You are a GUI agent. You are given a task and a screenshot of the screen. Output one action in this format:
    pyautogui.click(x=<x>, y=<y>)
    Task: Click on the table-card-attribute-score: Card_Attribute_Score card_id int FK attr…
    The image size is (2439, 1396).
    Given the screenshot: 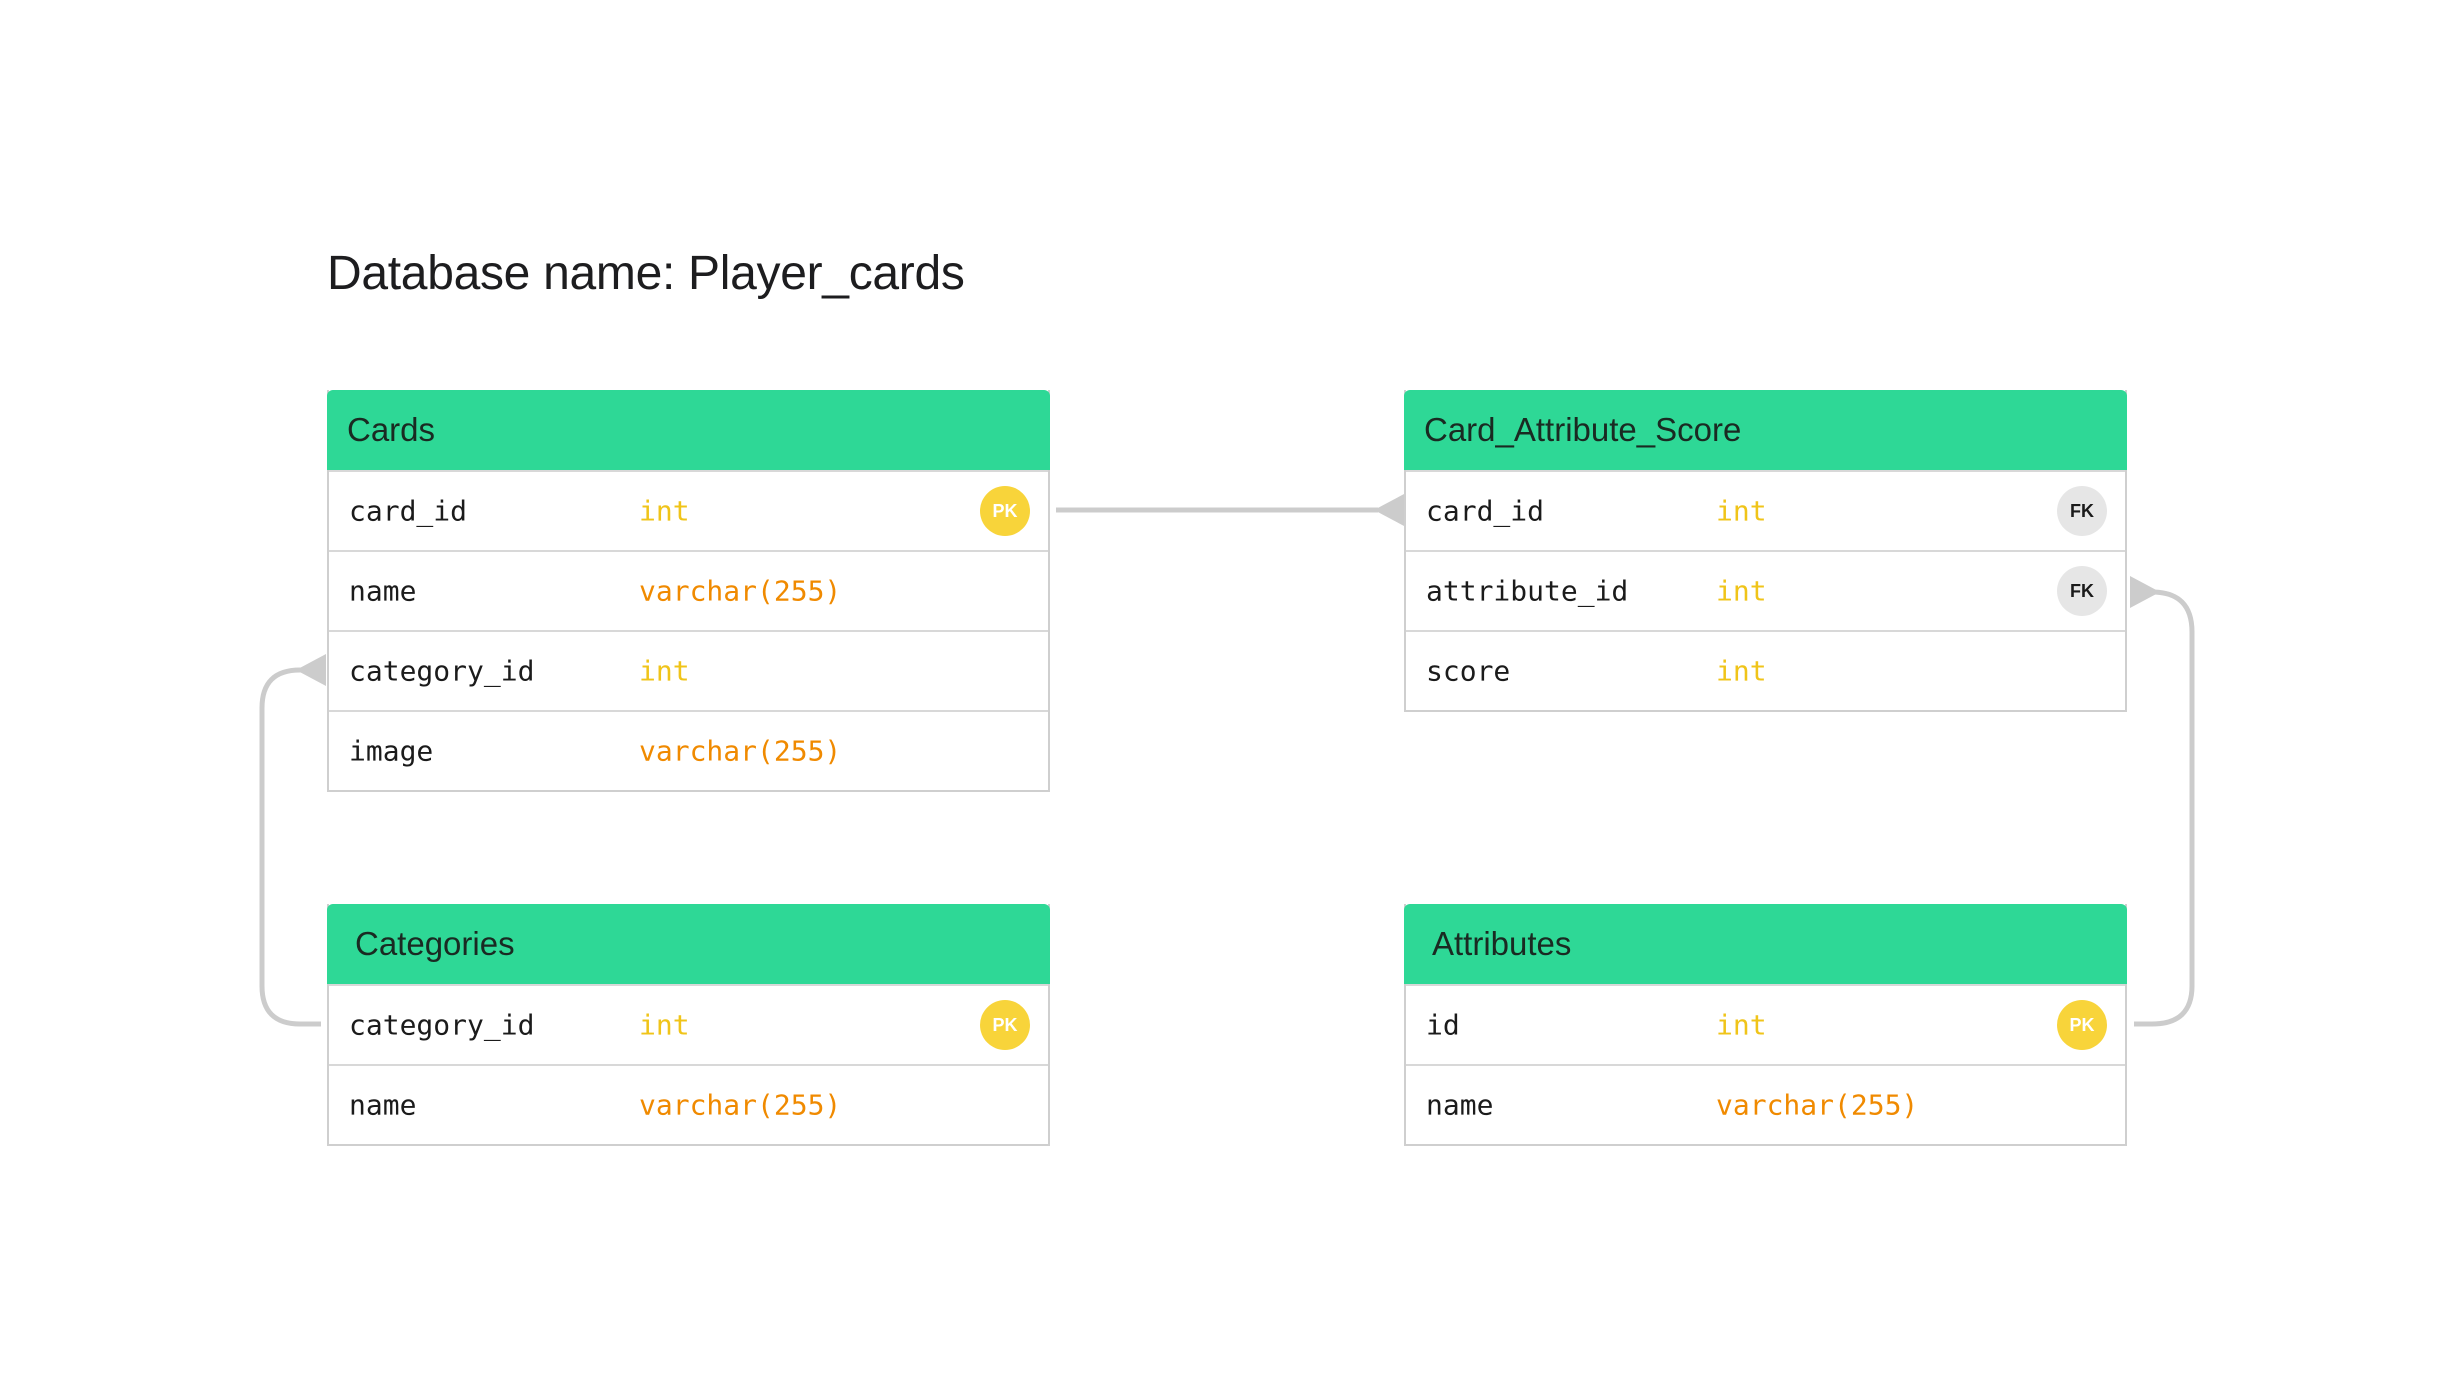 What is the action you would take?
    pyautogui.click(x=1765, y=551)
    